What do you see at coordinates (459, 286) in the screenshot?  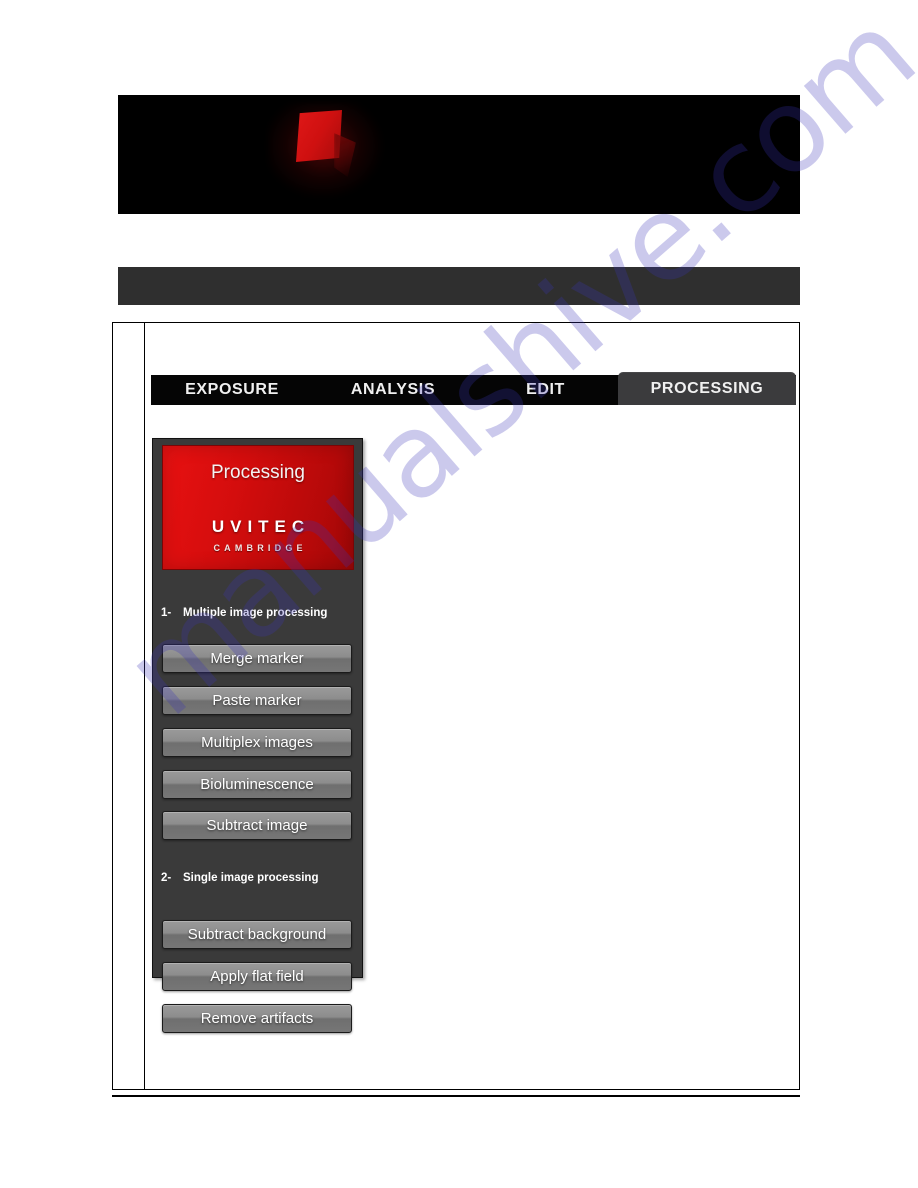 I see `section-divider-bar` at bounding box center [459, 286].